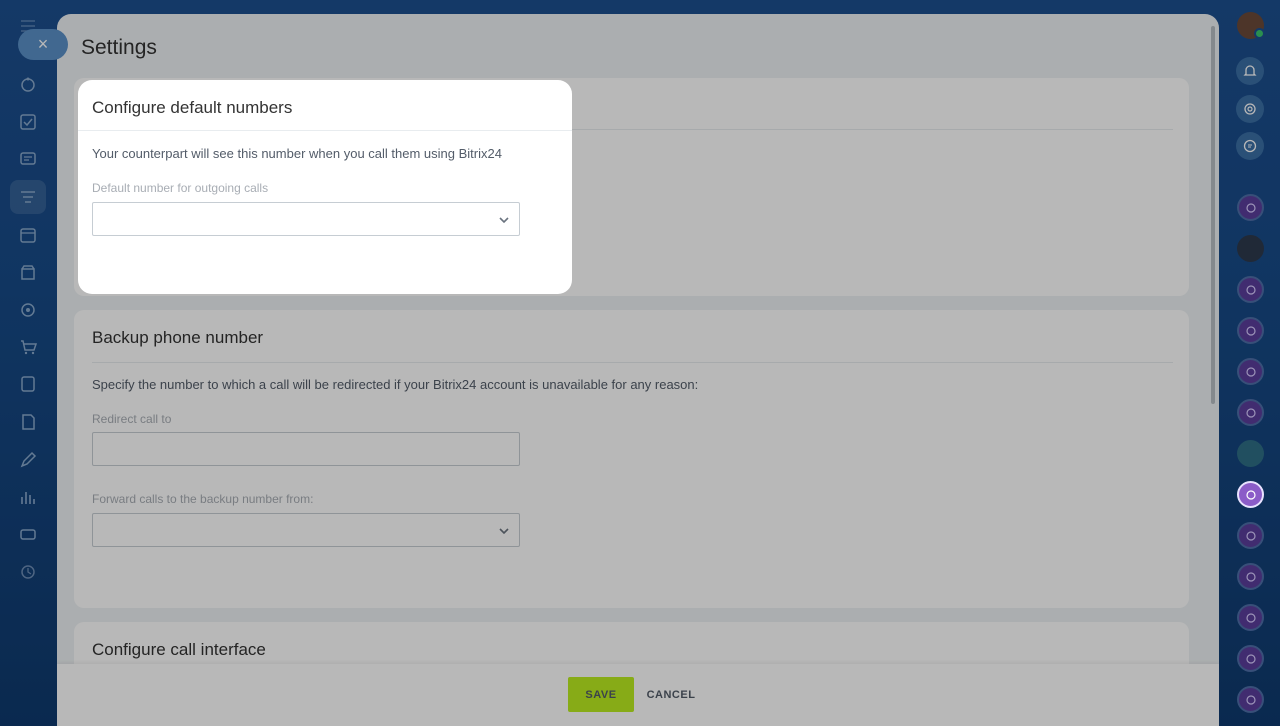 This screenshot has width=1280, height=726. I want to click on tasks-icon, so click(28, 122).